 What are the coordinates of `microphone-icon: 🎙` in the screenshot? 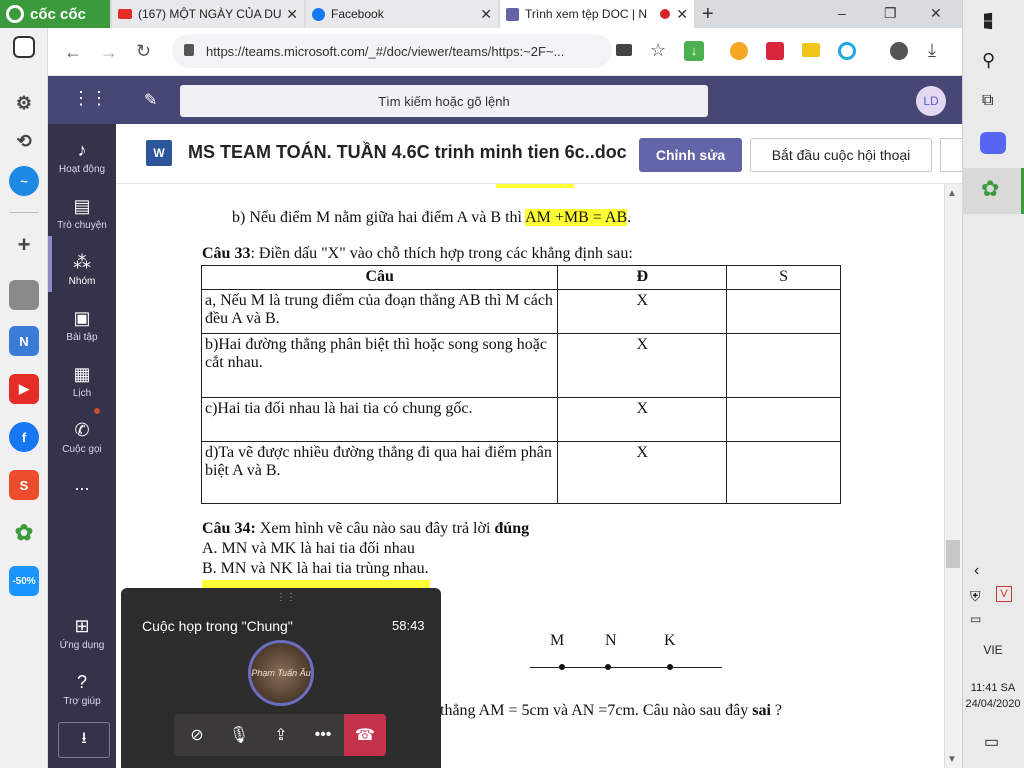 It's located at (239, 735).